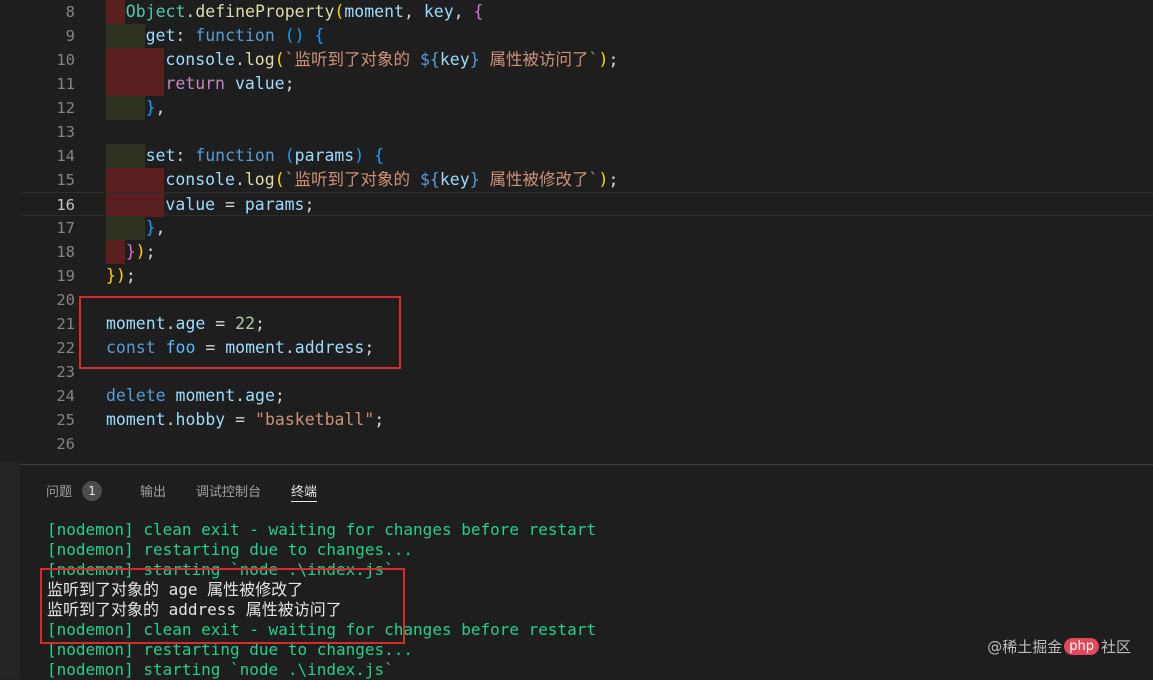  I want to click on line-number: 13, so click(65, 132).